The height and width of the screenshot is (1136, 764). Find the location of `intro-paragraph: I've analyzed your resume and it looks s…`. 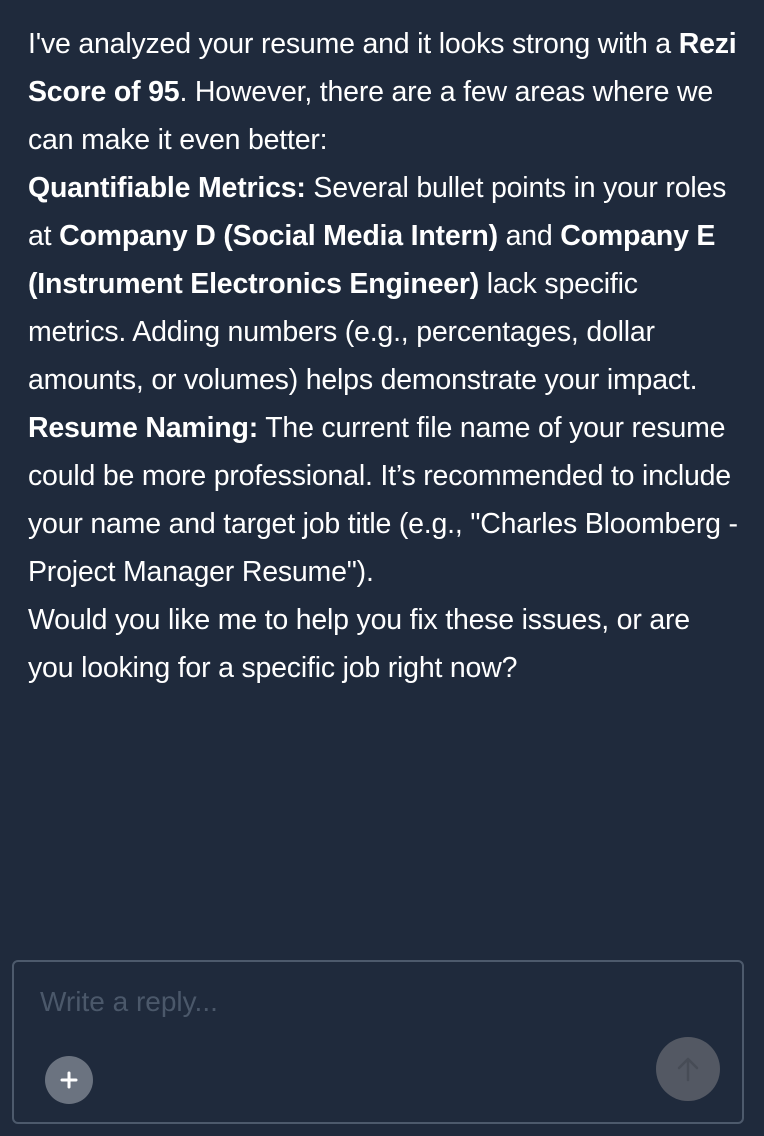

intro-paragraph: I've analyzed your resume and it looks s… is located at coordinates (383, 92).